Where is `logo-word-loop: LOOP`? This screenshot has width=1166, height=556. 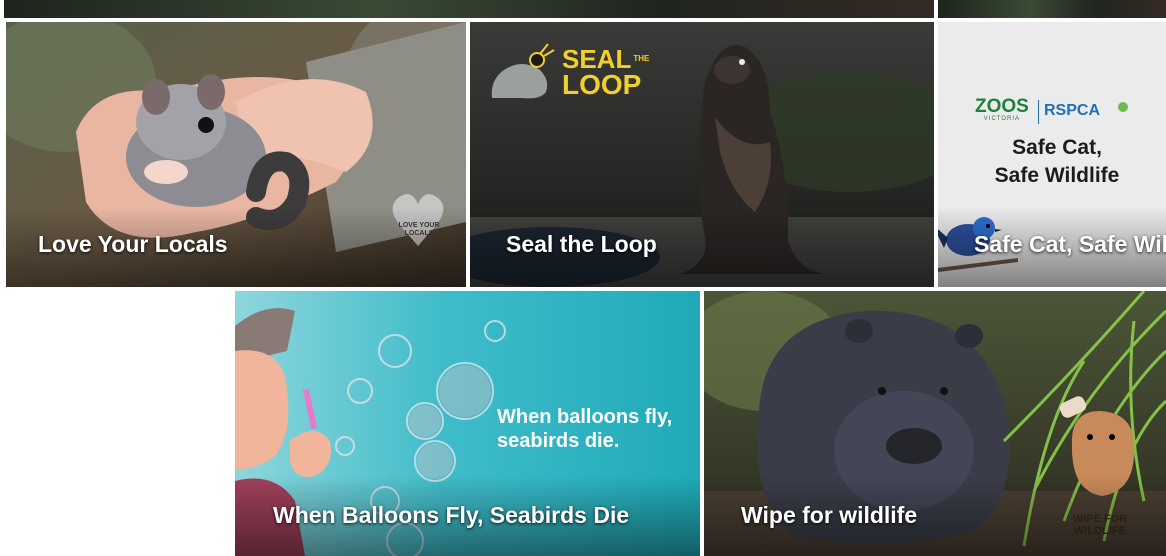 logo-word-loop: LOOP is located at coordinates (602, 84).